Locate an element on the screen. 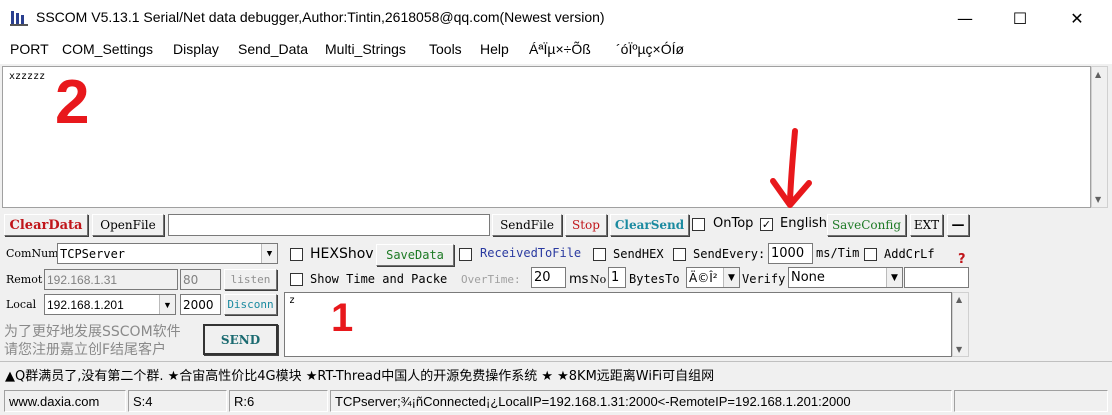 This screenshot has height=415, width=1112. bytes-to-label: BytesTo is located at coordinates (654, 279).